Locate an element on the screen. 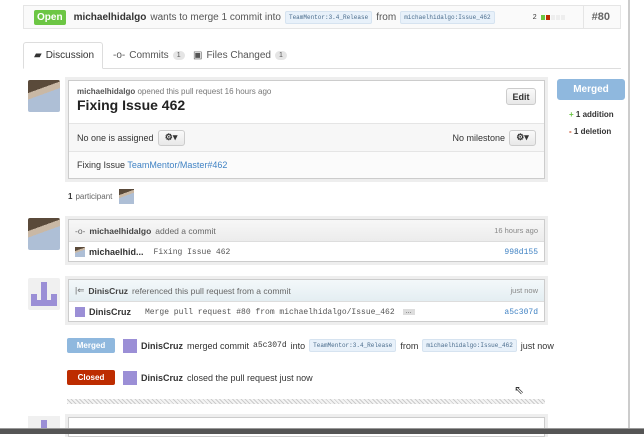  additions-text: 1 addition is located at coordinates (594, 114).